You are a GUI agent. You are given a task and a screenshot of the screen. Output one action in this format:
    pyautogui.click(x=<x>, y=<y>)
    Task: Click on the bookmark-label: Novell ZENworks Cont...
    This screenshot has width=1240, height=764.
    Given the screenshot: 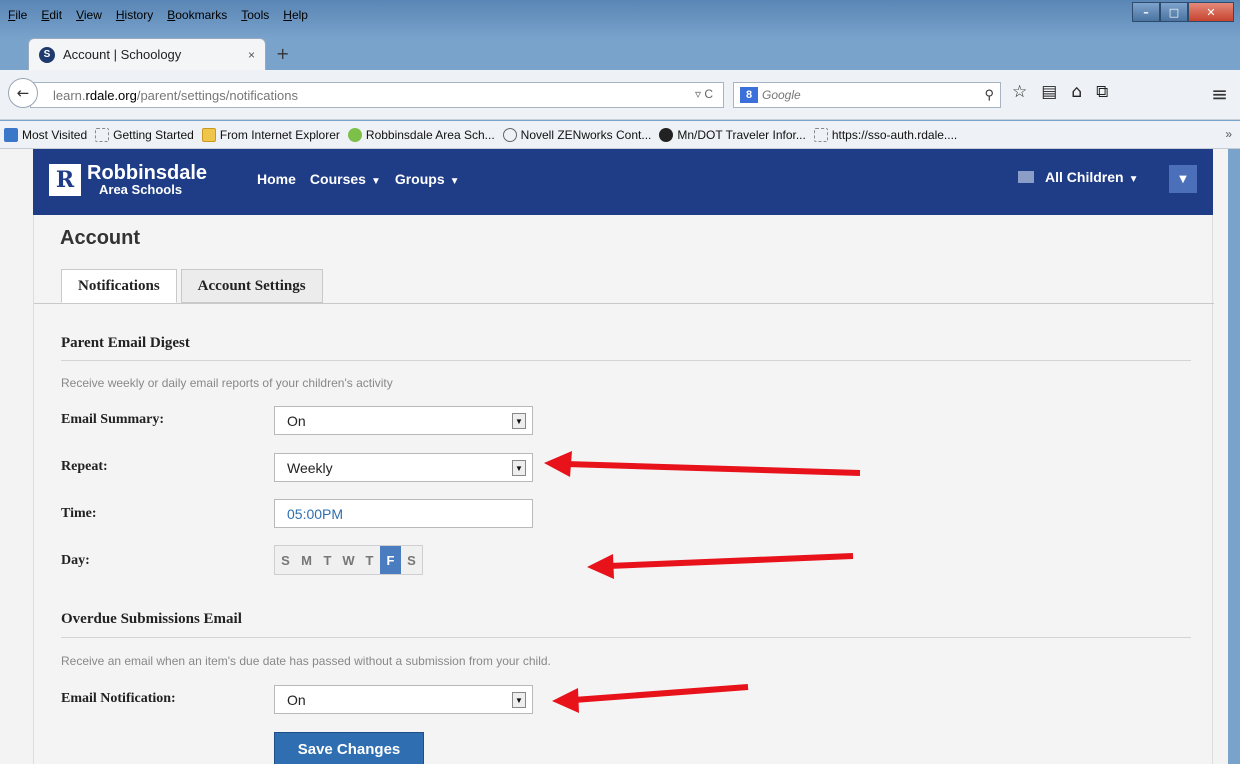 What is the action you would take?
    pyautogui.click(x=586, y=134)
    